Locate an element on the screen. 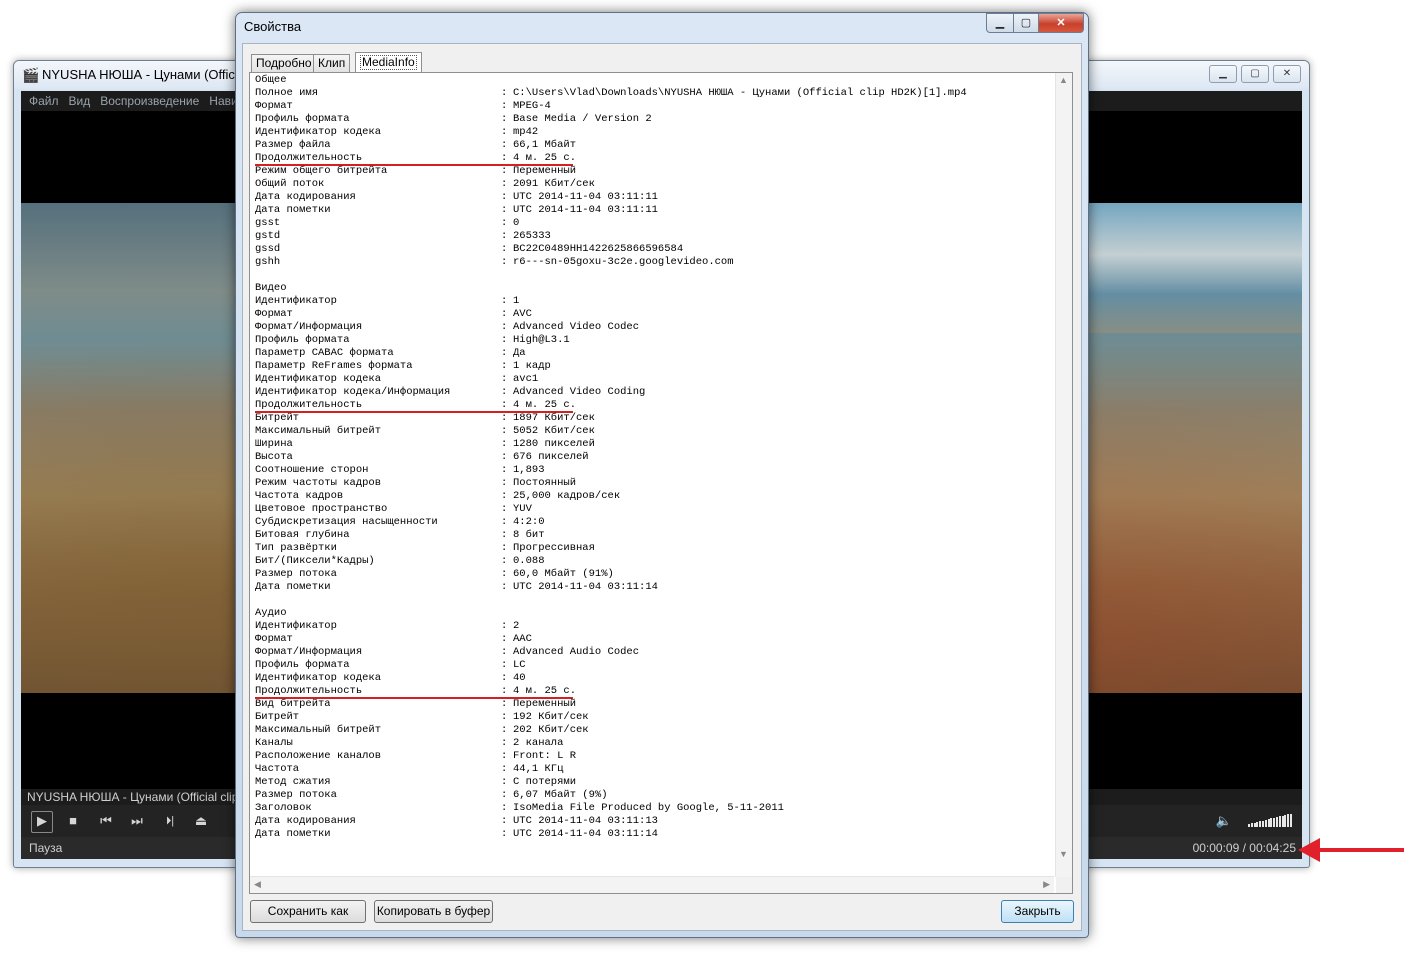  info-row: Параметр ReFrames формата:1 кадр is located at coordinates (654, 366).